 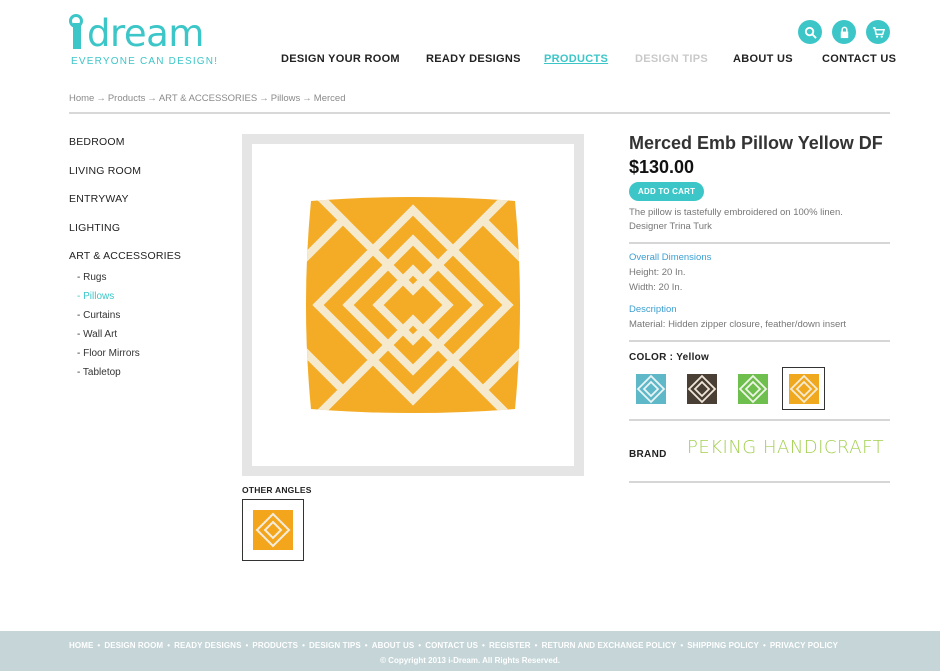 What do you see at coordinates (653, 309) in the screenshot?
I see `description-heading: Description` at bounding box center [653, 309].